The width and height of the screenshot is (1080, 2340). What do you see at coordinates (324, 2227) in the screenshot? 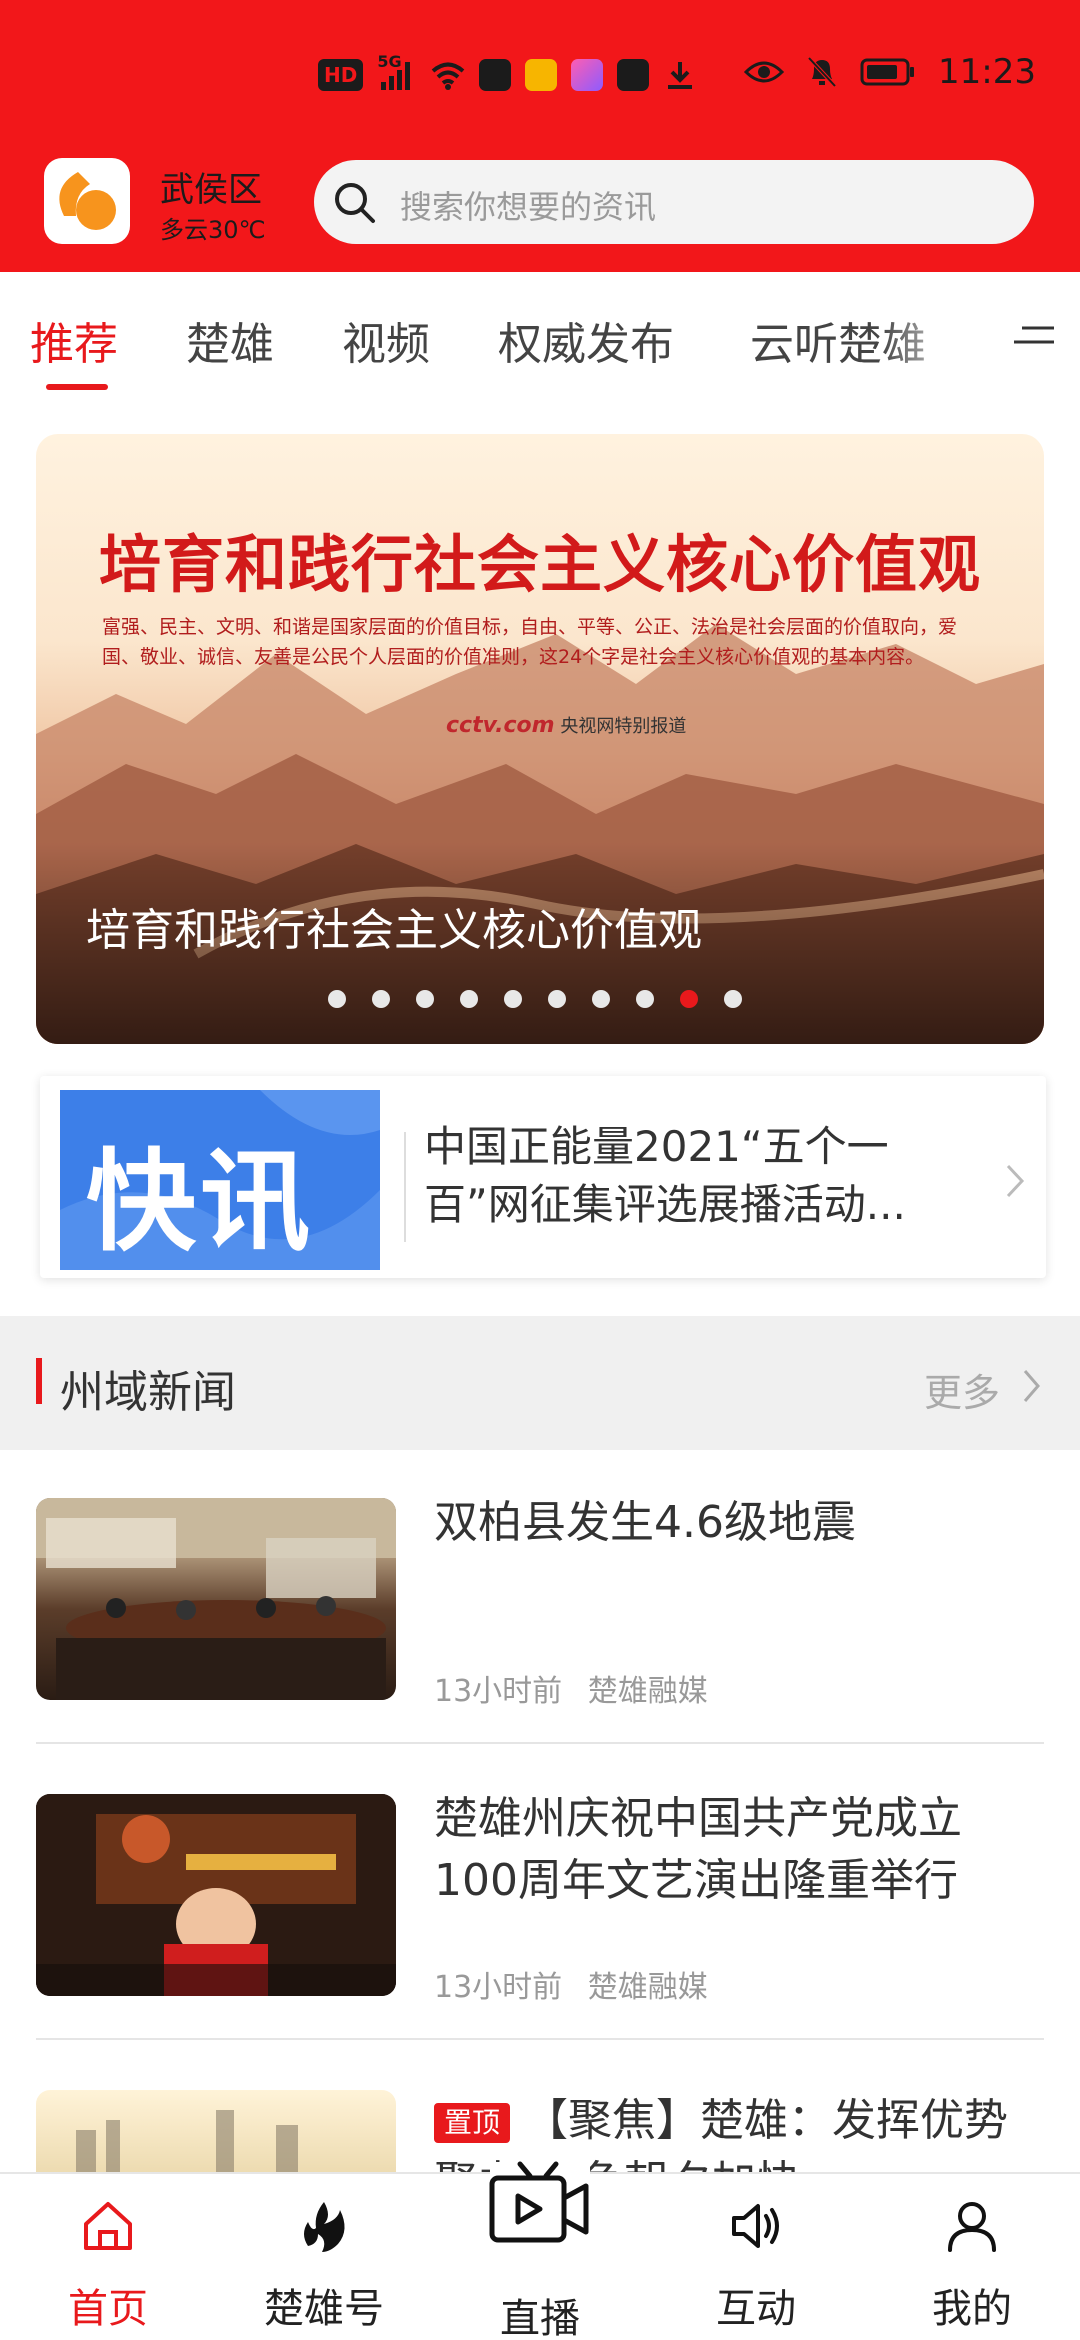
I see `flame-icon` at bounding box center [324, 2227].